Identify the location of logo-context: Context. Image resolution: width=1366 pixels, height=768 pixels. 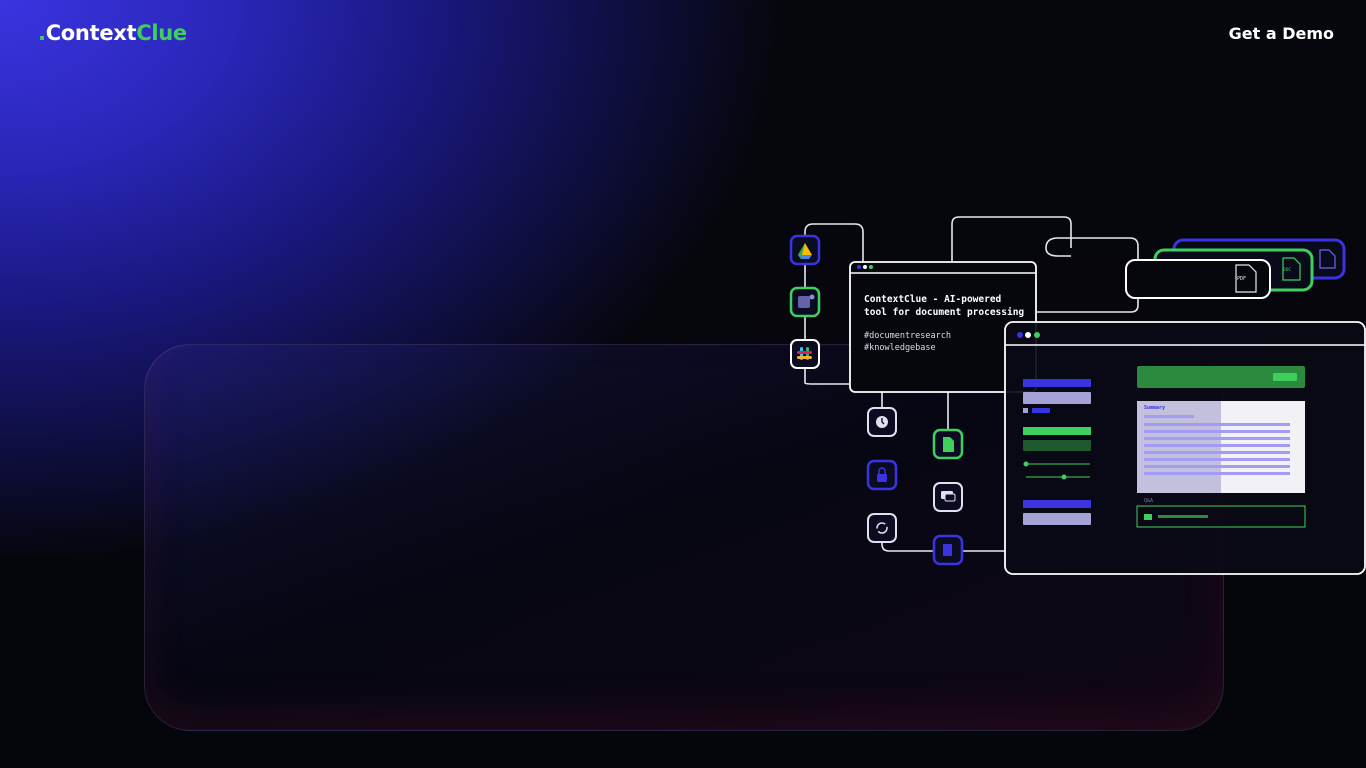
(91, 33).